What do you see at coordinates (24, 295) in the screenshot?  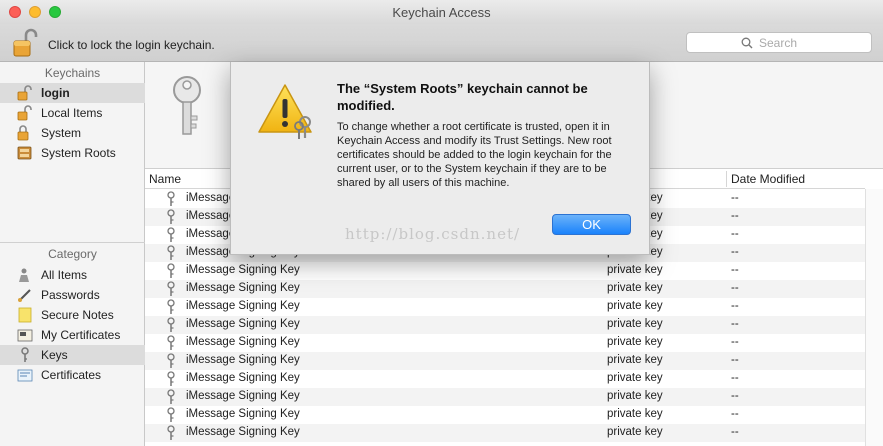 I see `pen-icon` at bounding box center [24, 295].